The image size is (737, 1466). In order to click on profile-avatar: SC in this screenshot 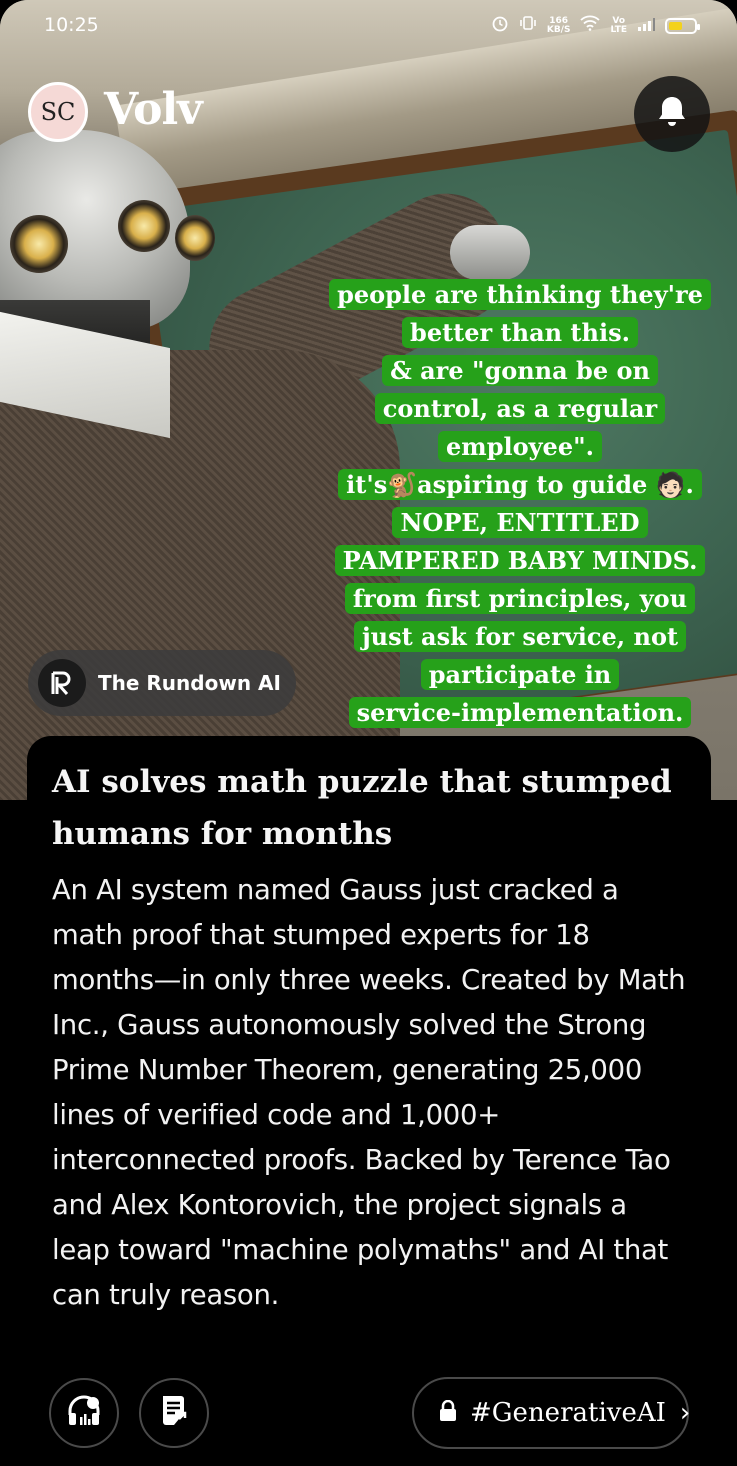, I will do `click(58, 112)`.